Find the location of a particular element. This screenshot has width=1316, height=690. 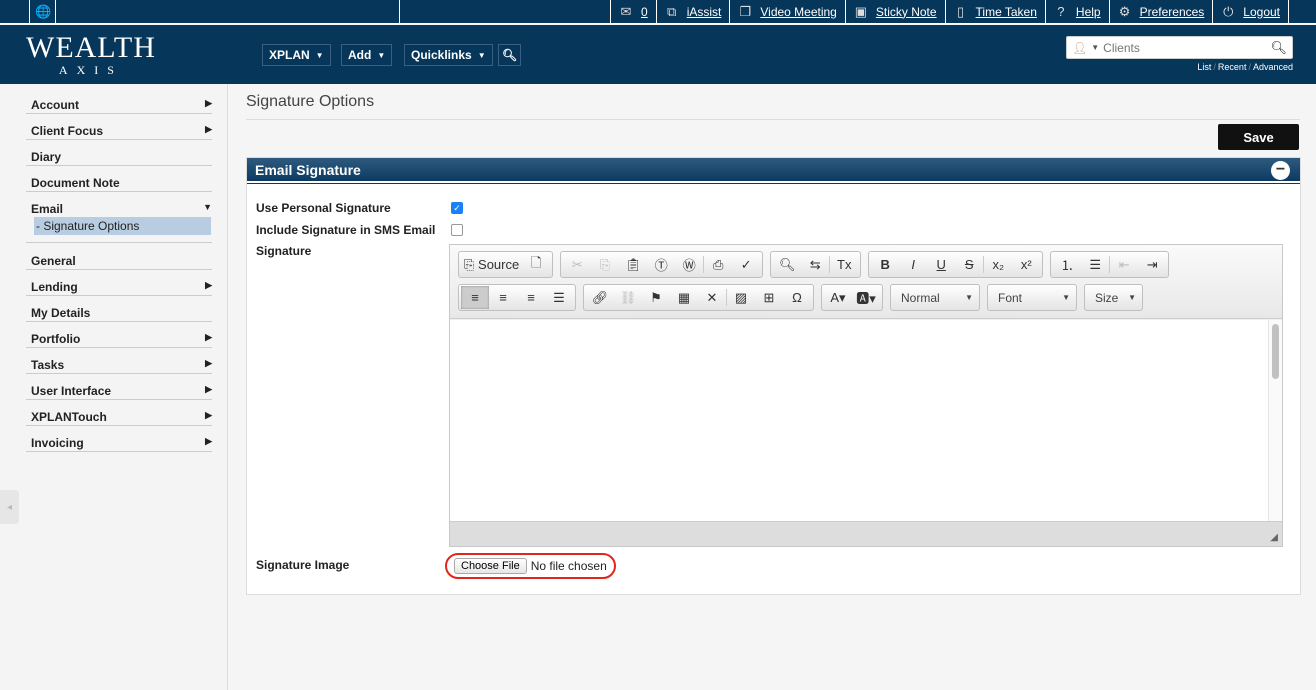

topbar-sticky-note: ▣ Sticky Note is located at coordinates (896, 11).